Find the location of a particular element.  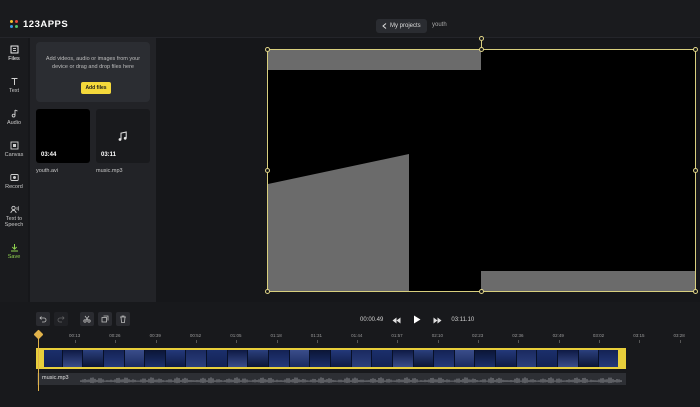

logo: 123APPS is located at coordinates (39, 24).